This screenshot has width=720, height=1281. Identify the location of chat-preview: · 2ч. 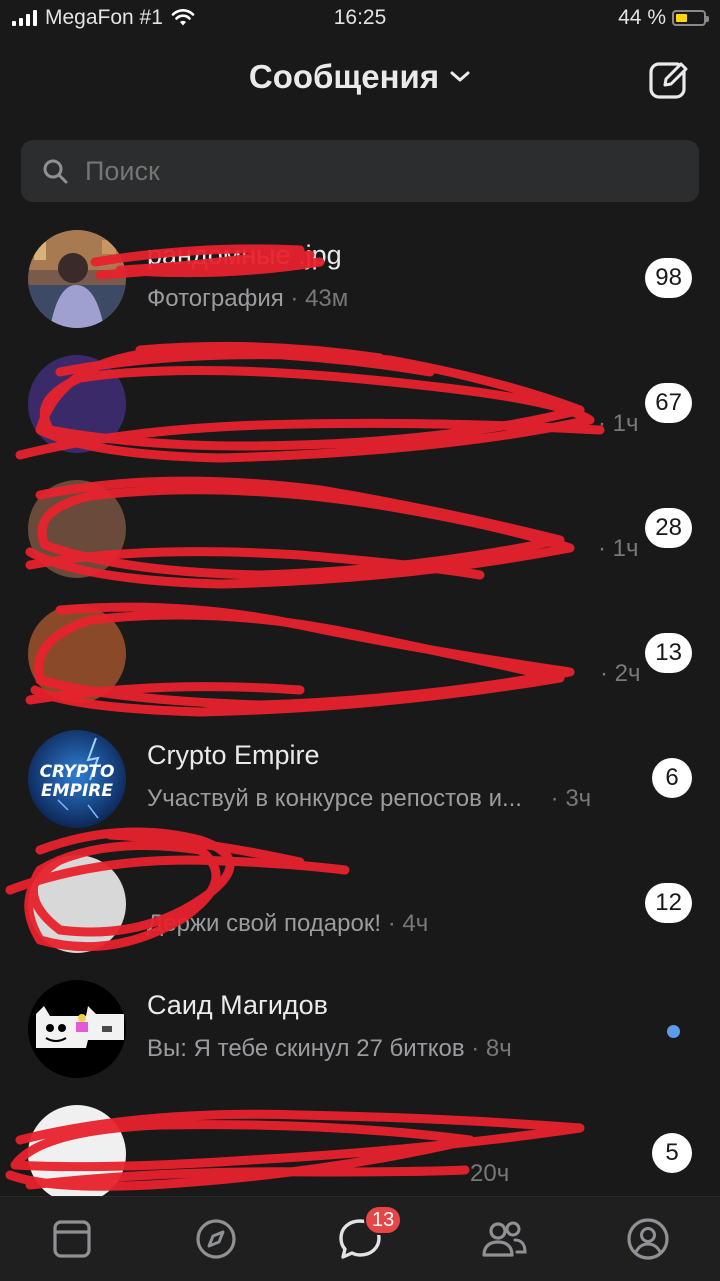
(620, 674).